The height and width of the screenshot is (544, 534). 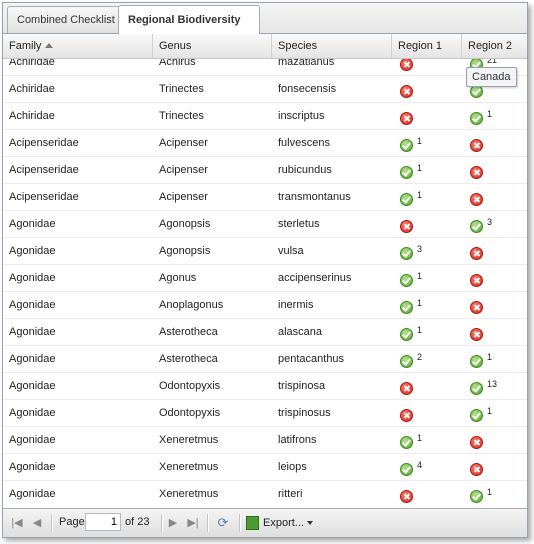 What do you see at coordinates (265, 467) in the screenshot?
I see `table-row: Agonidae Xeneretmus leiops 4` at bounding box center [265, 467].